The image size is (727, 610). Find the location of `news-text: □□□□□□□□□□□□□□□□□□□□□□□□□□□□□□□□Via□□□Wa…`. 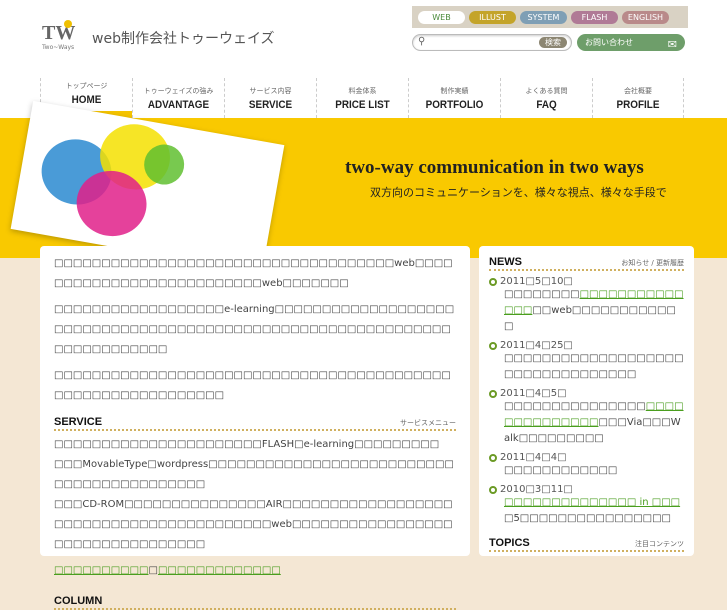

news-text: □□□□□□□□□□□□□□□□□□□□□□□□□□□□□□□□Via□□□Wa… is located at coordinates (586, 423).